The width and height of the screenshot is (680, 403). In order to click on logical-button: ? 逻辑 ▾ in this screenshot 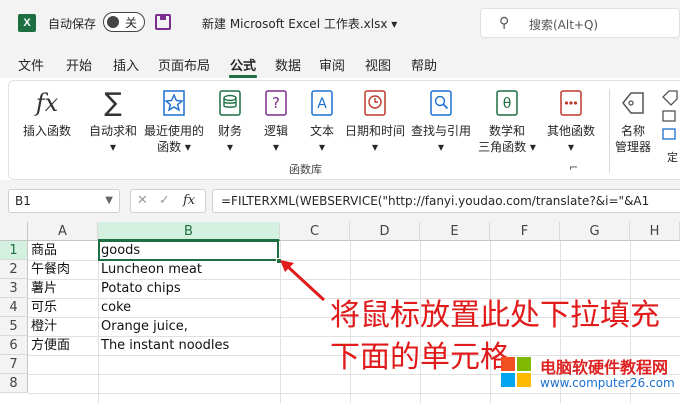, I will do `click(276, 122)`.